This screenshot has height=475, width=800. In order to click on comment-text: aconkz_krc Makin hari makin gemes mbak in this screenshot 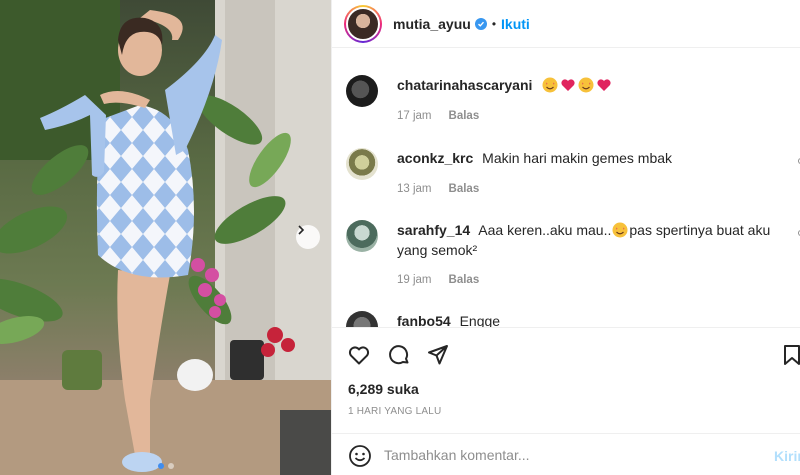, I will do `click(589, 158)`.